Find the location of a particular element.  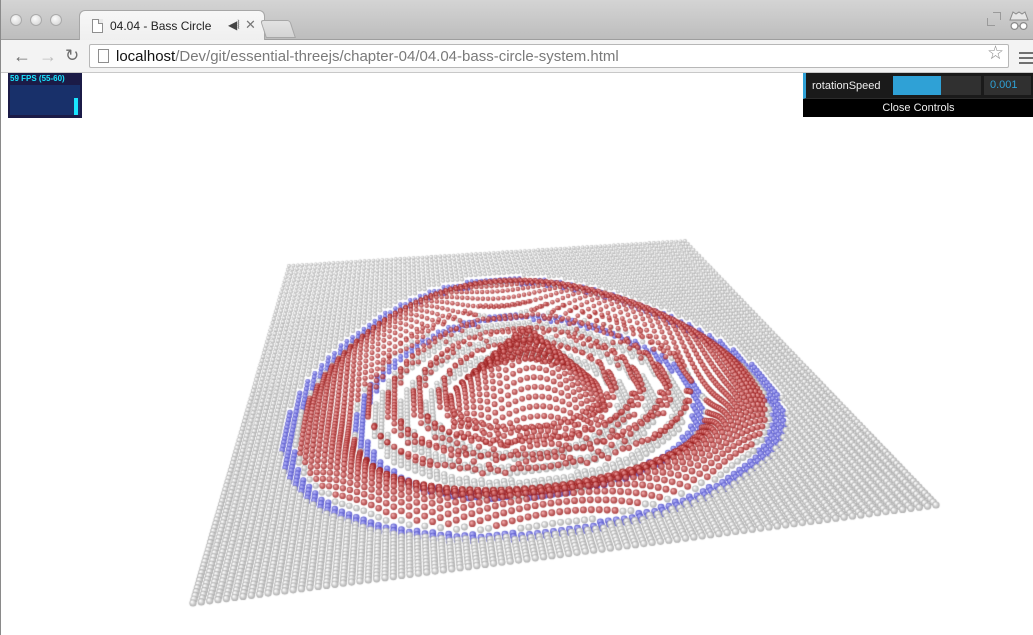

rotation-speed-input: 0.001 is located at coordinates (1007, 85).